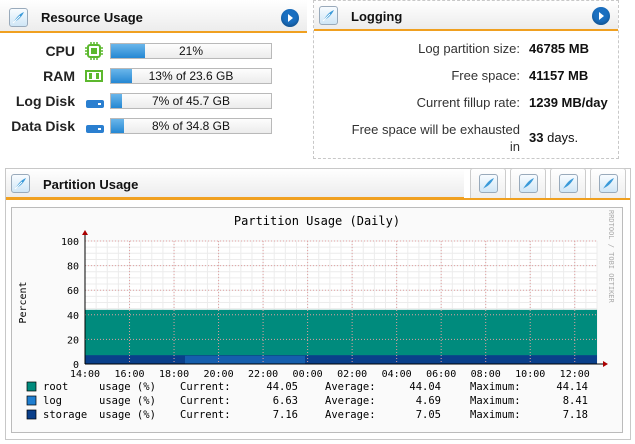 This screenshot has height=444, width=635. I want to click on x-tick-label: 22:00, so click(263, 374).